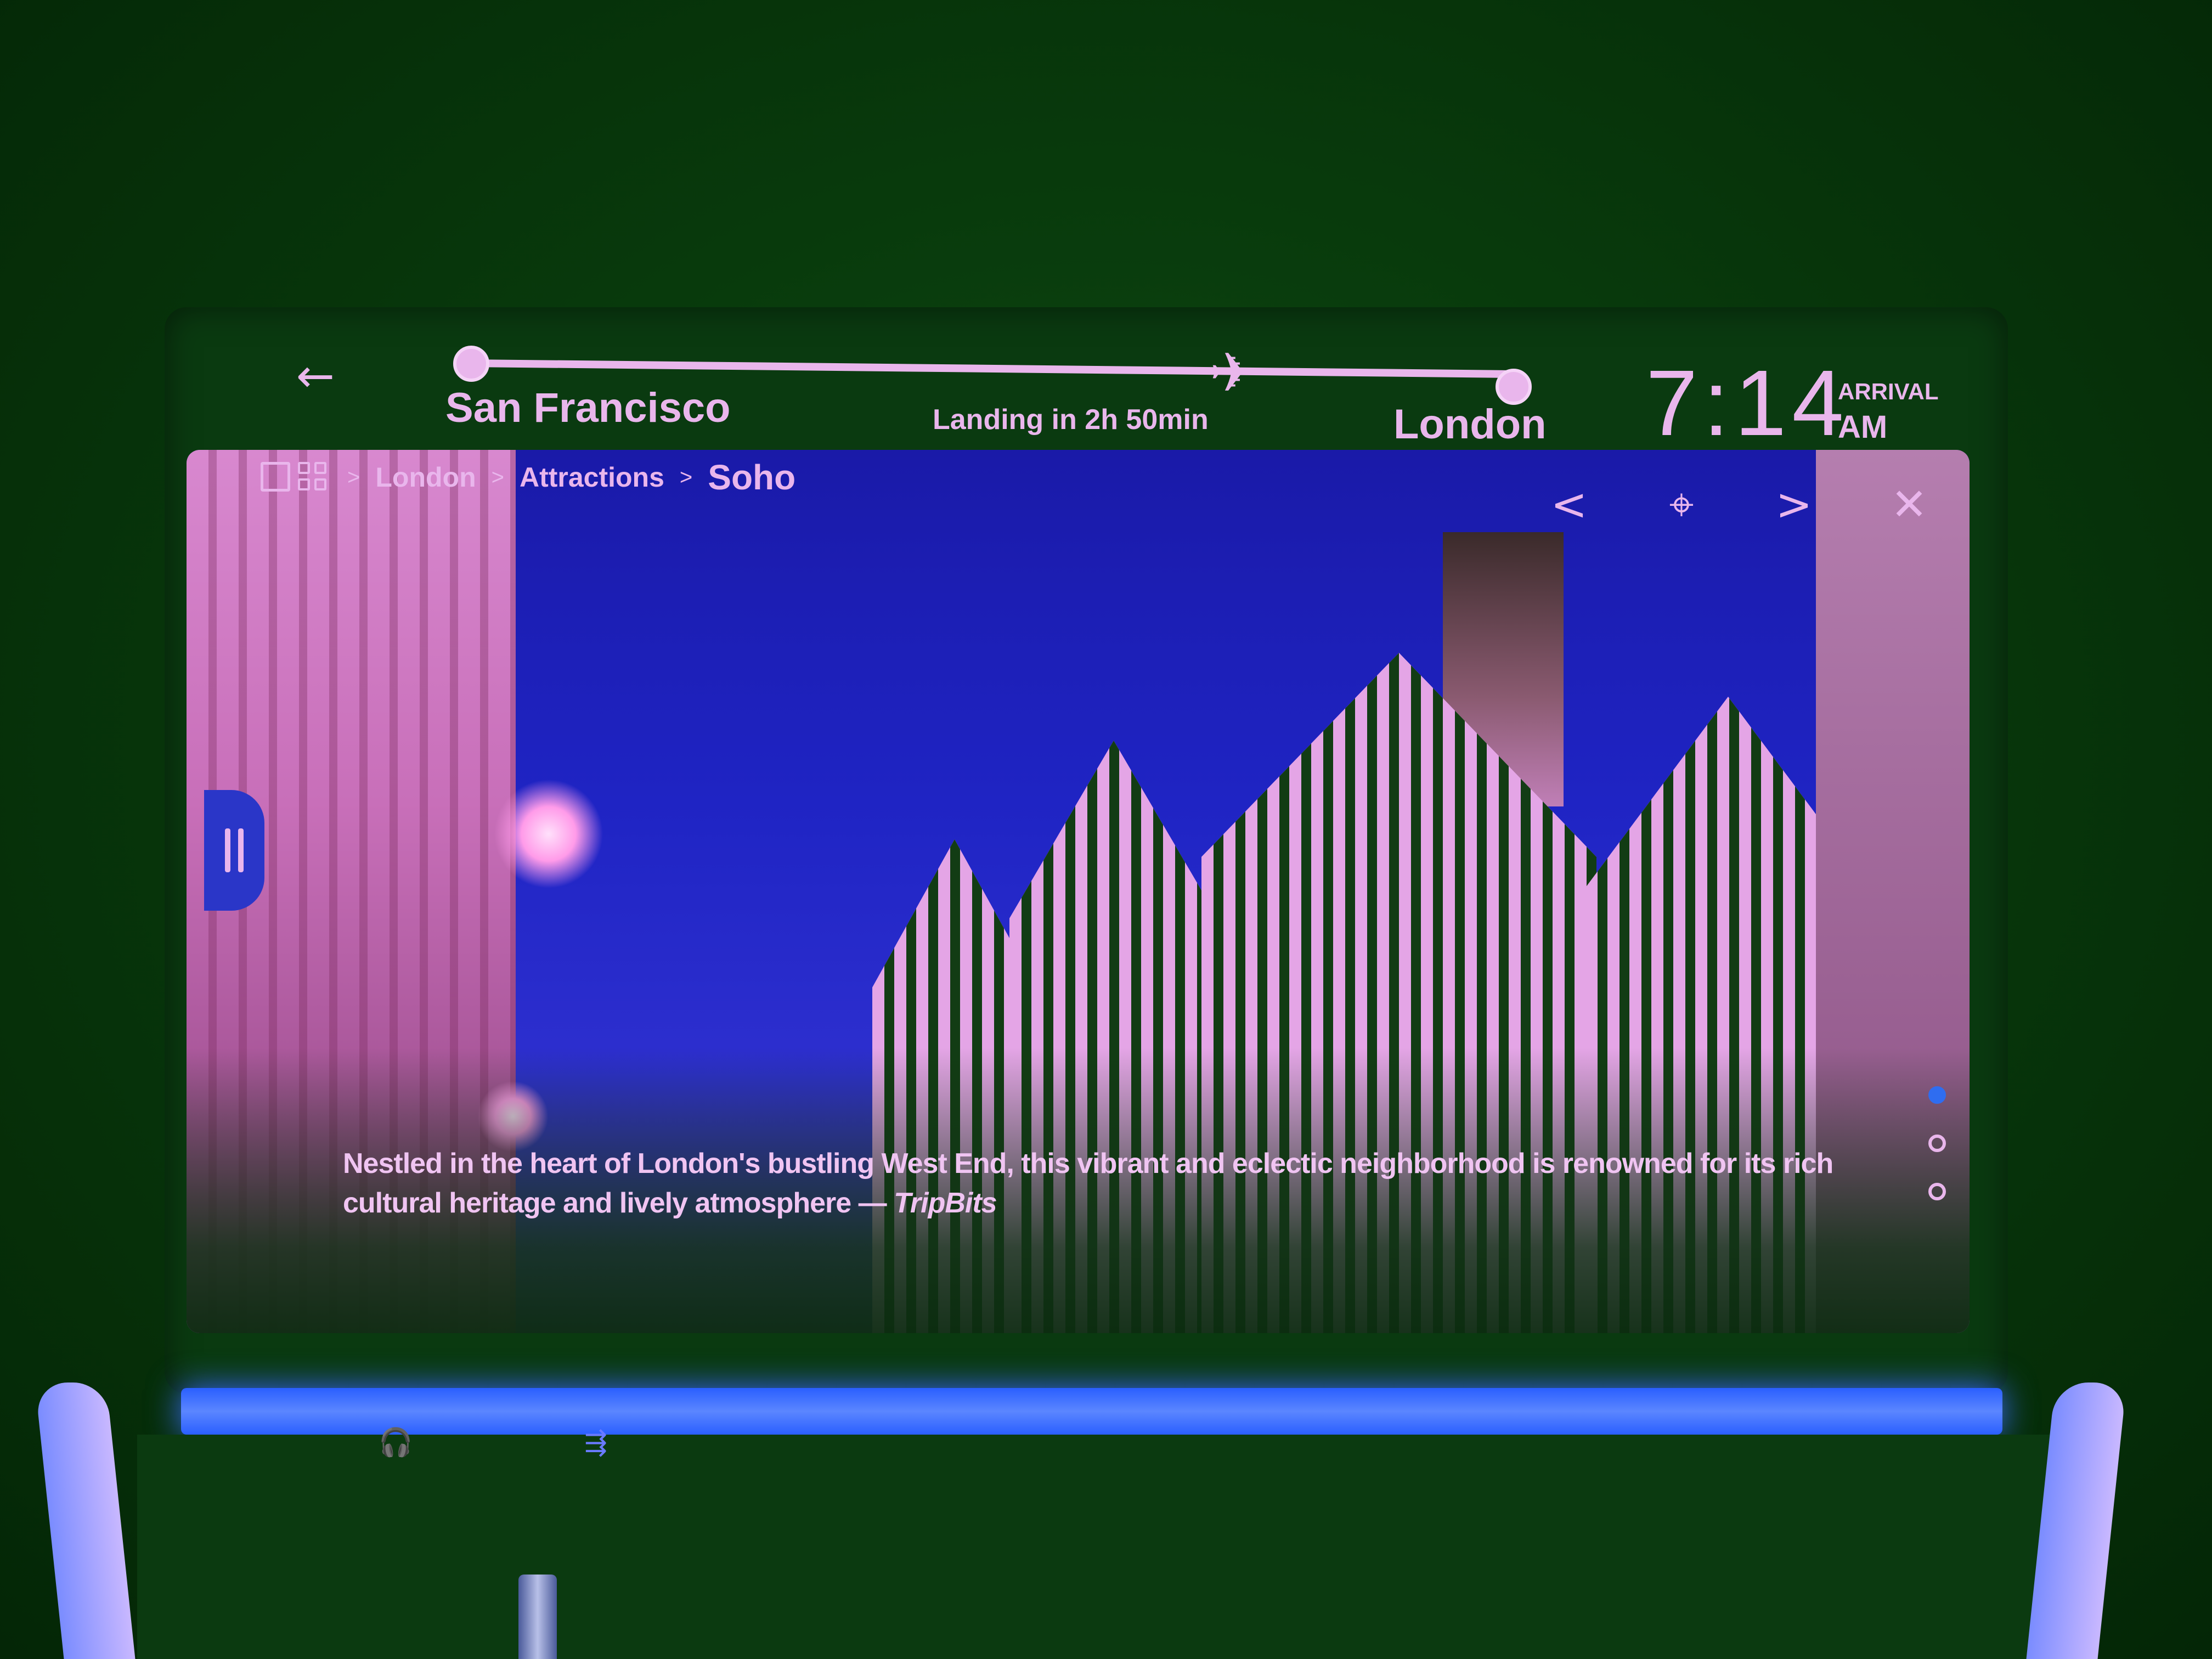 This screenshot has width=2212, height=1659. What do you see at coordinates (592, 477) in the screenshot?
I see `breadcrumb-attractions: Attractions` at bounding box center [592, 477].